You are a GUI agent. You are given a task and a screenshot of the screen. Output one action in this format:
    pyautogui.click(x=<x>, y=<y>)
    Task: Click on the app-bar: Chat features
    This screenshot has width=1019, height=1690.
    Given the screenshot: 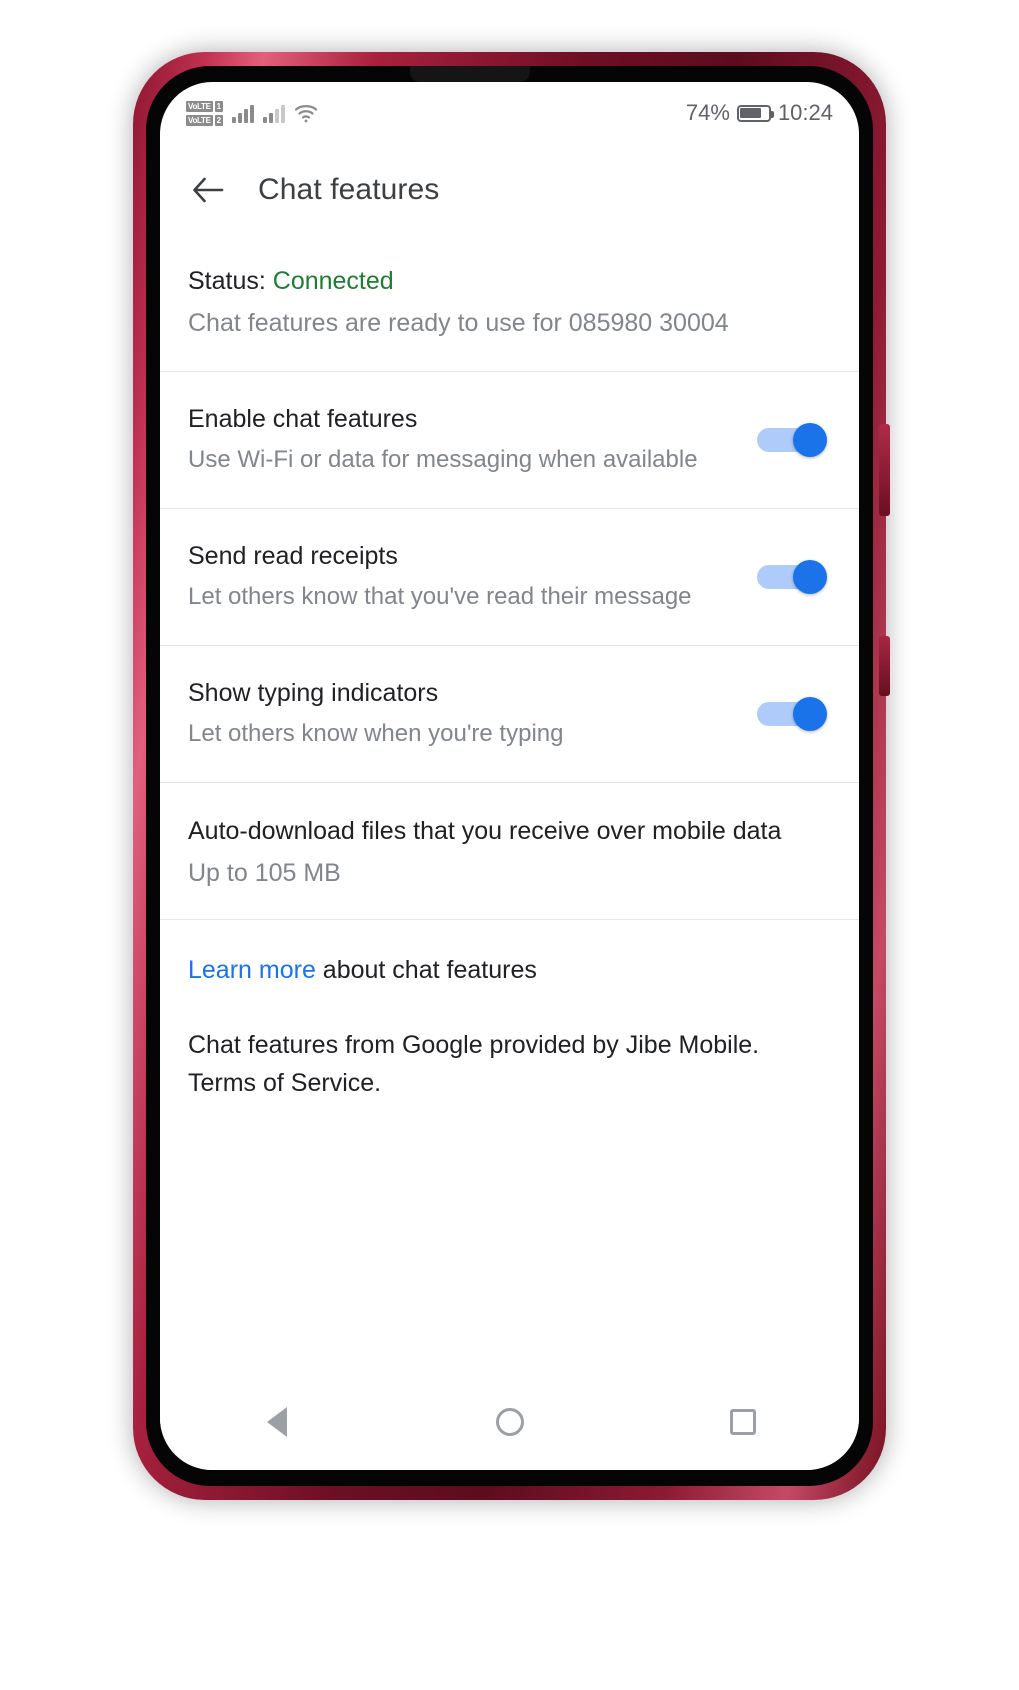 What is the action you would take?
    pyautogui.click(x=509, y=190)
    